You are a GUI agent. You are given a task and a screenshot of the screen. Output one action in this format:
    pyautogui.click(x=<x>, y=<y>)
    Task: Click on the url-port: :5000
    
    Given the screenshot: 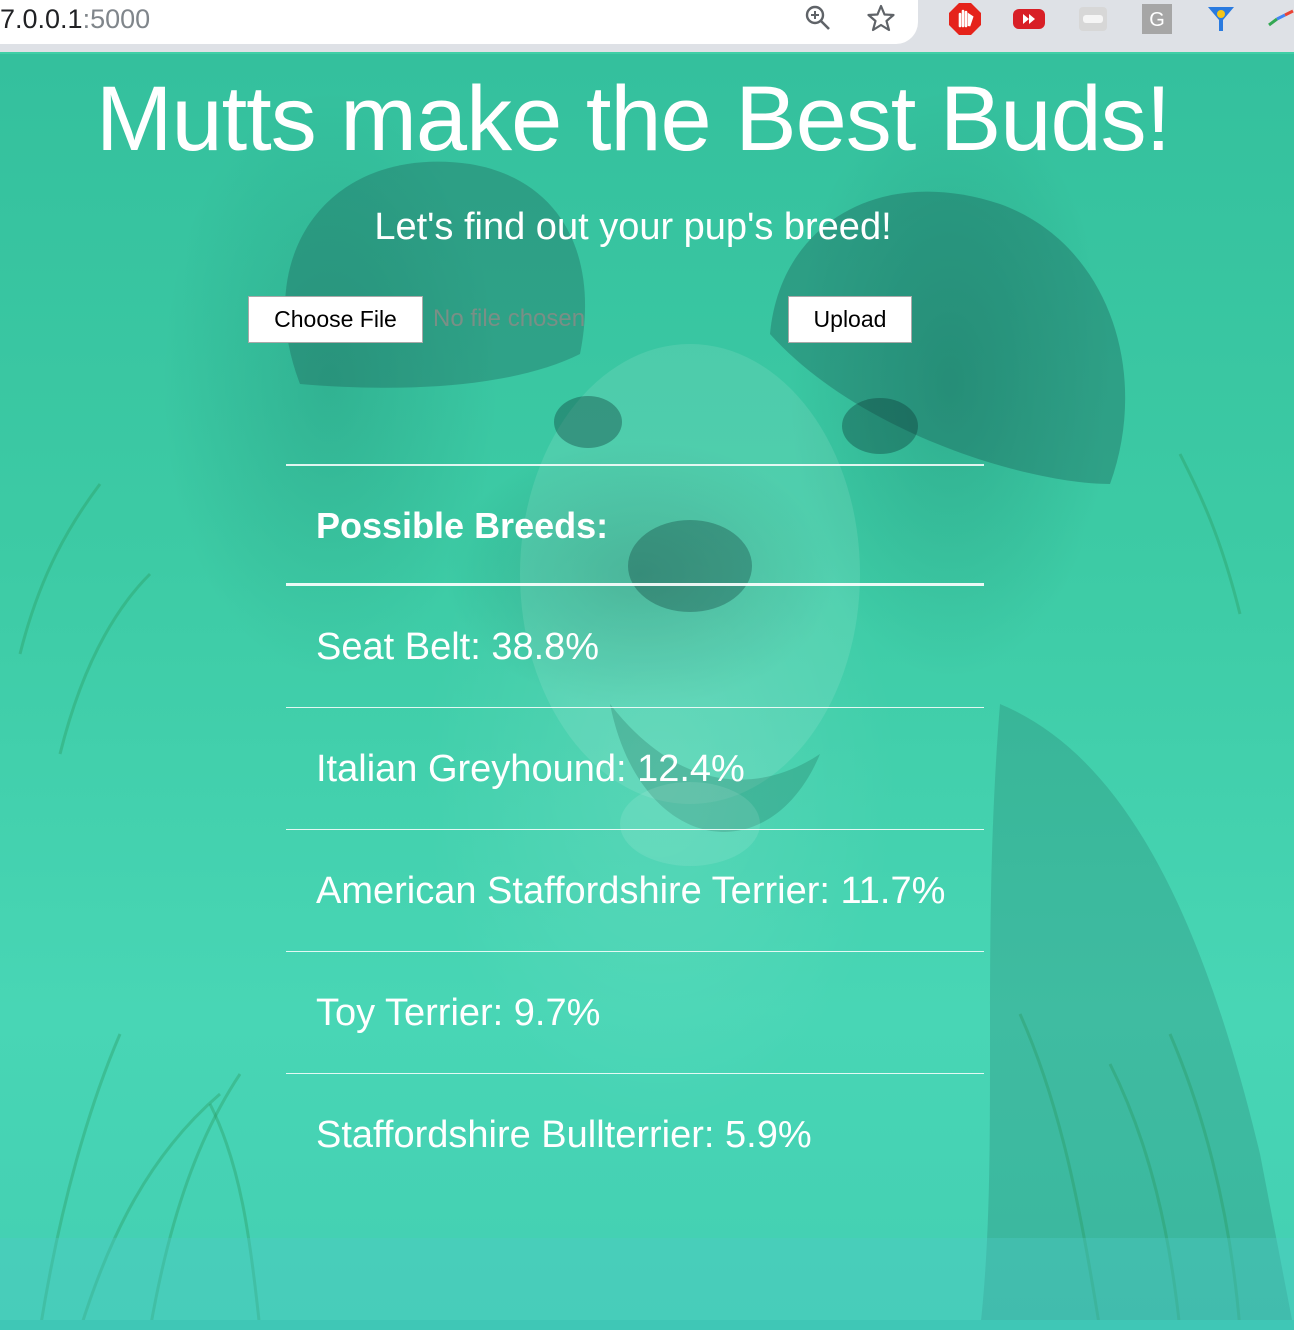 What is the action you would take?
    pyautogui.click(x=116, y=19)
    